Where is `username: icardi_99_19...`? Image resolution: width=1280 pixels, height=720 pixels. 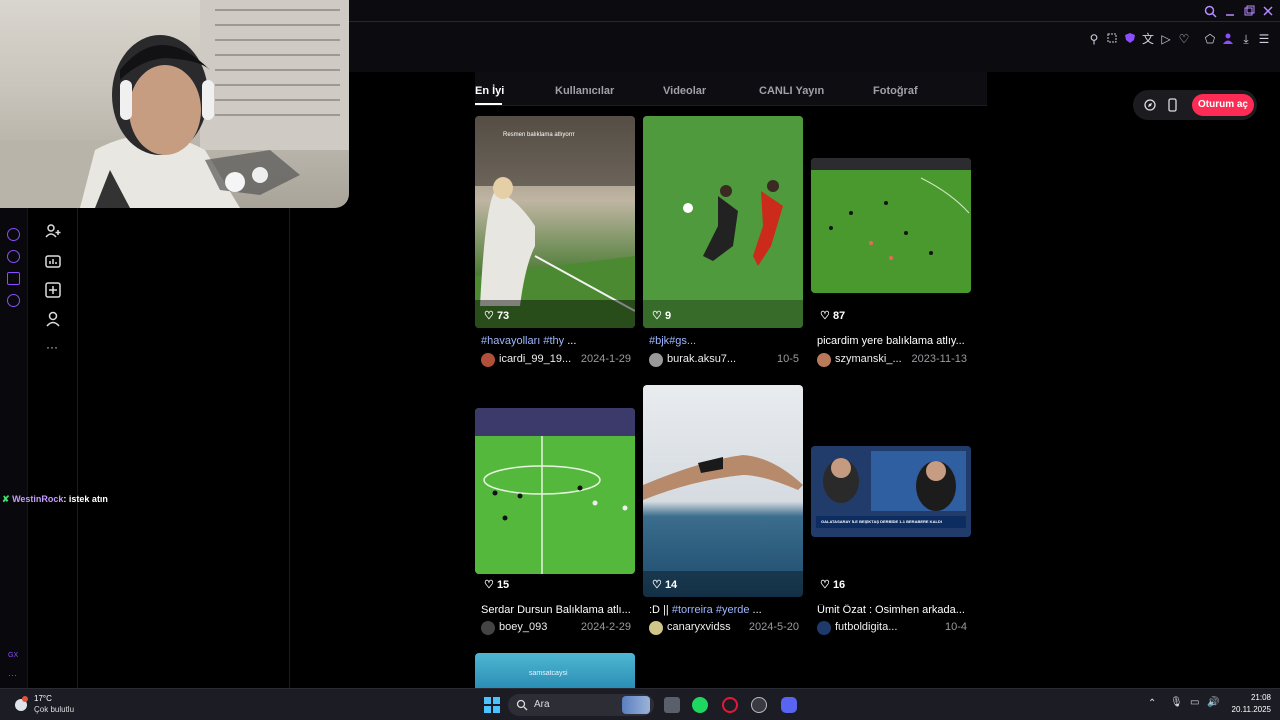 username: icardi_99_19... is located at coordinates (535, 359).